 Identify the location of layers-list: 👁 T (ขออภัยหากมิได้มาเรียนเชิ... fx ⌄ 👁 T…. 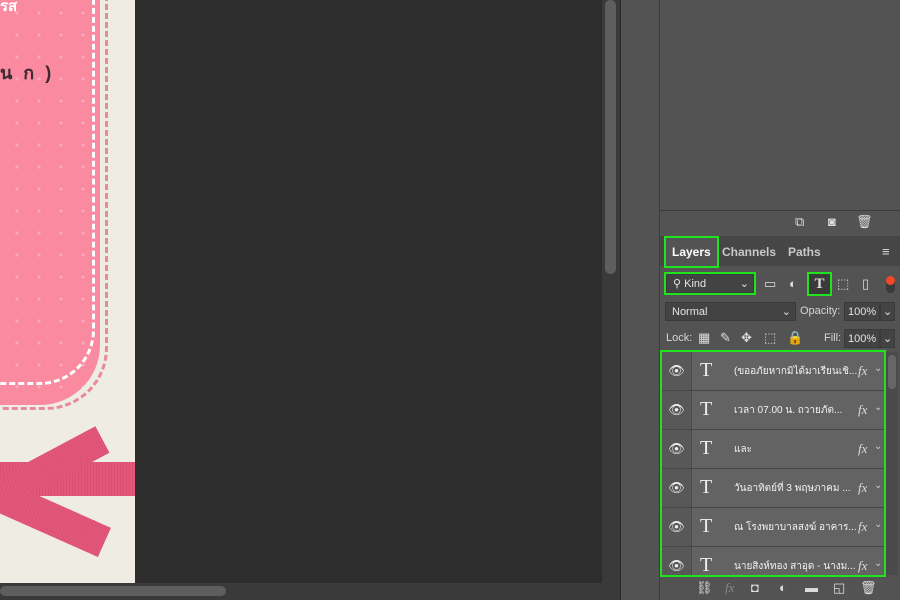
(773, 463).